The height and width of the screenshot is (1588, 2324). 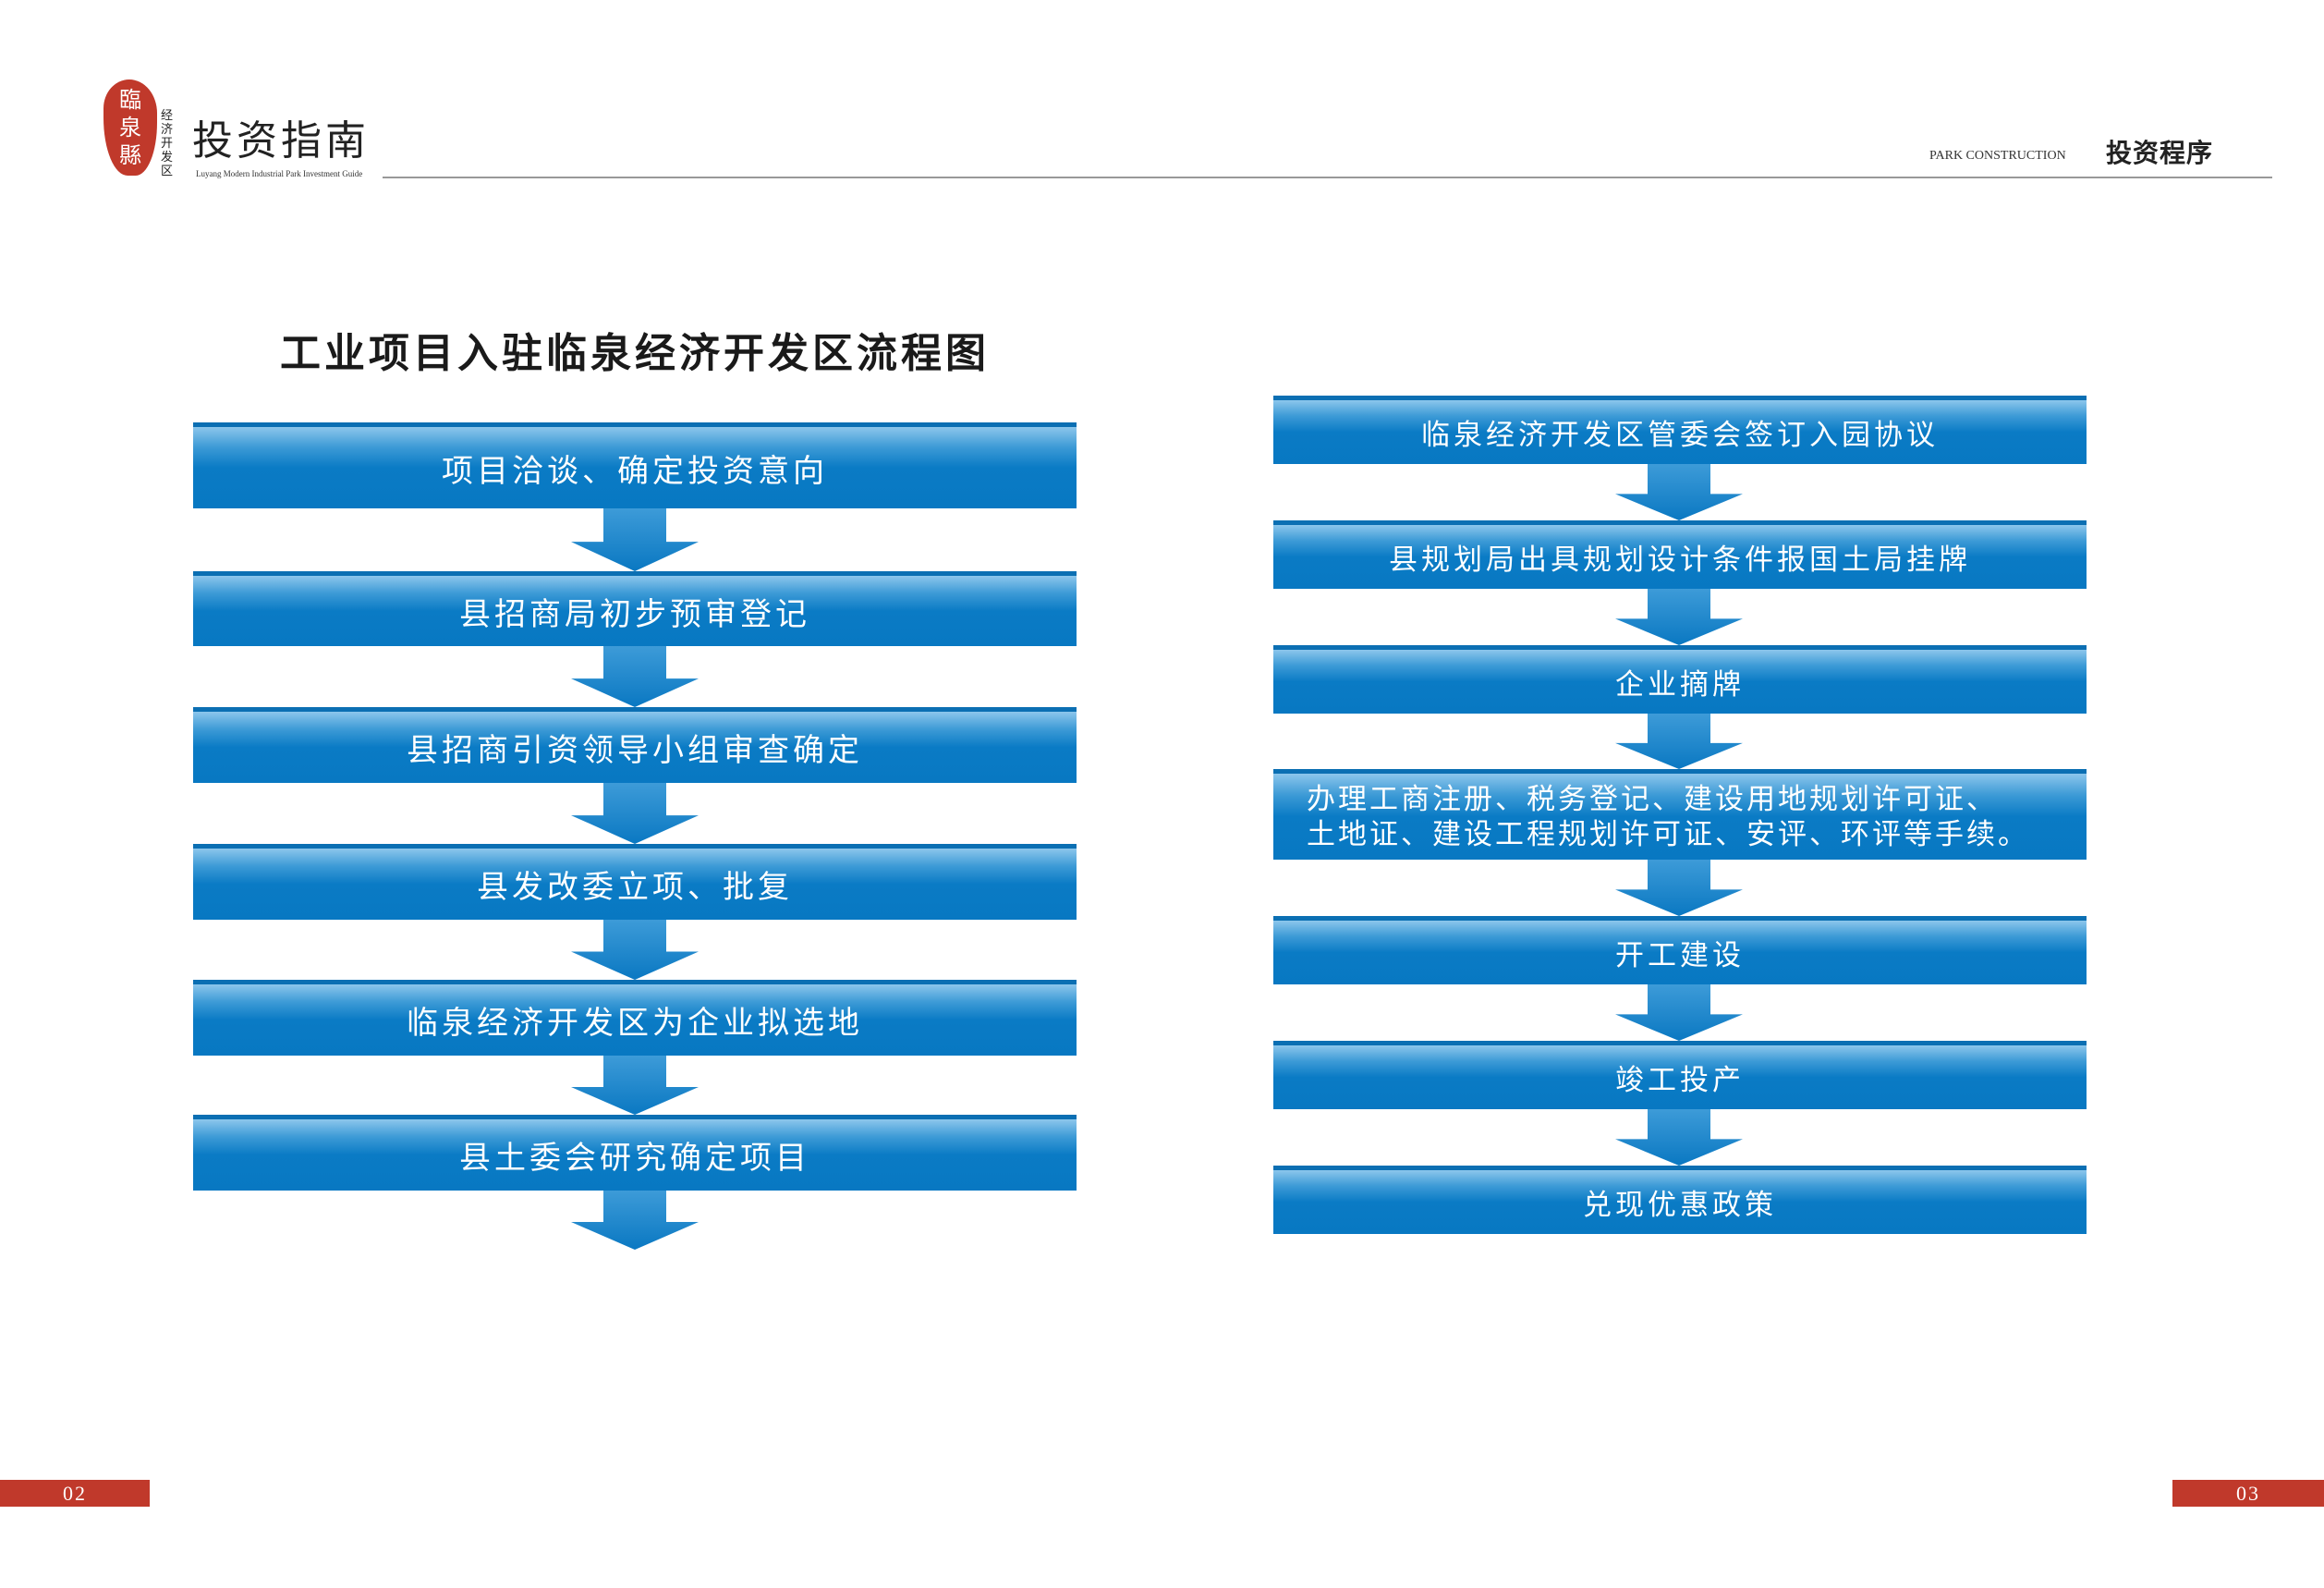 What do you see at coordinates (1997, 156) in the screenshot?
I see `section-en: PARK CONSTRUCTION` at bounding box center [1997, 156].